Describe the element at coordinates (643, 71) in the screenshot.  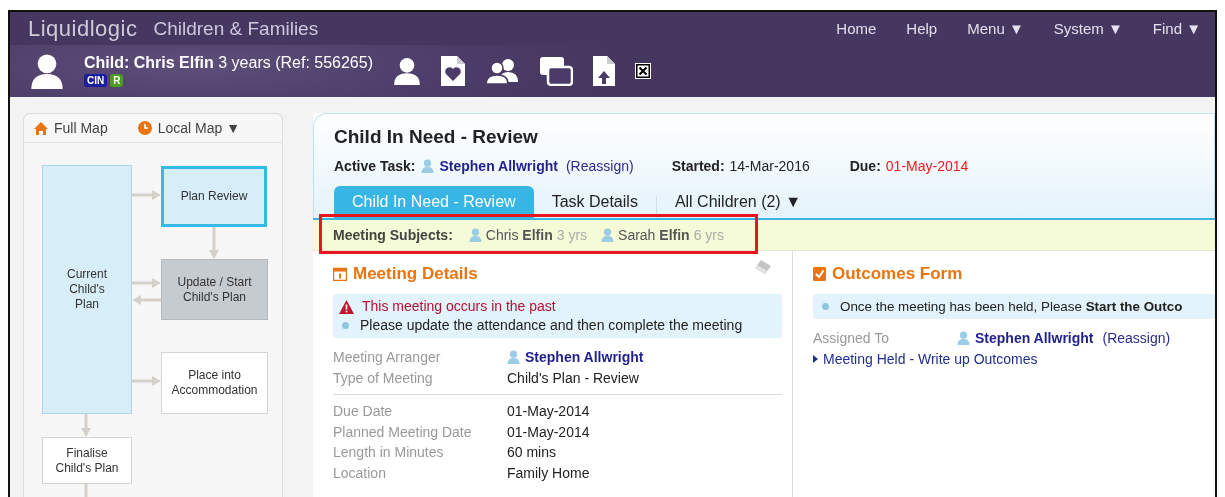
I see `close-icon` at that location.